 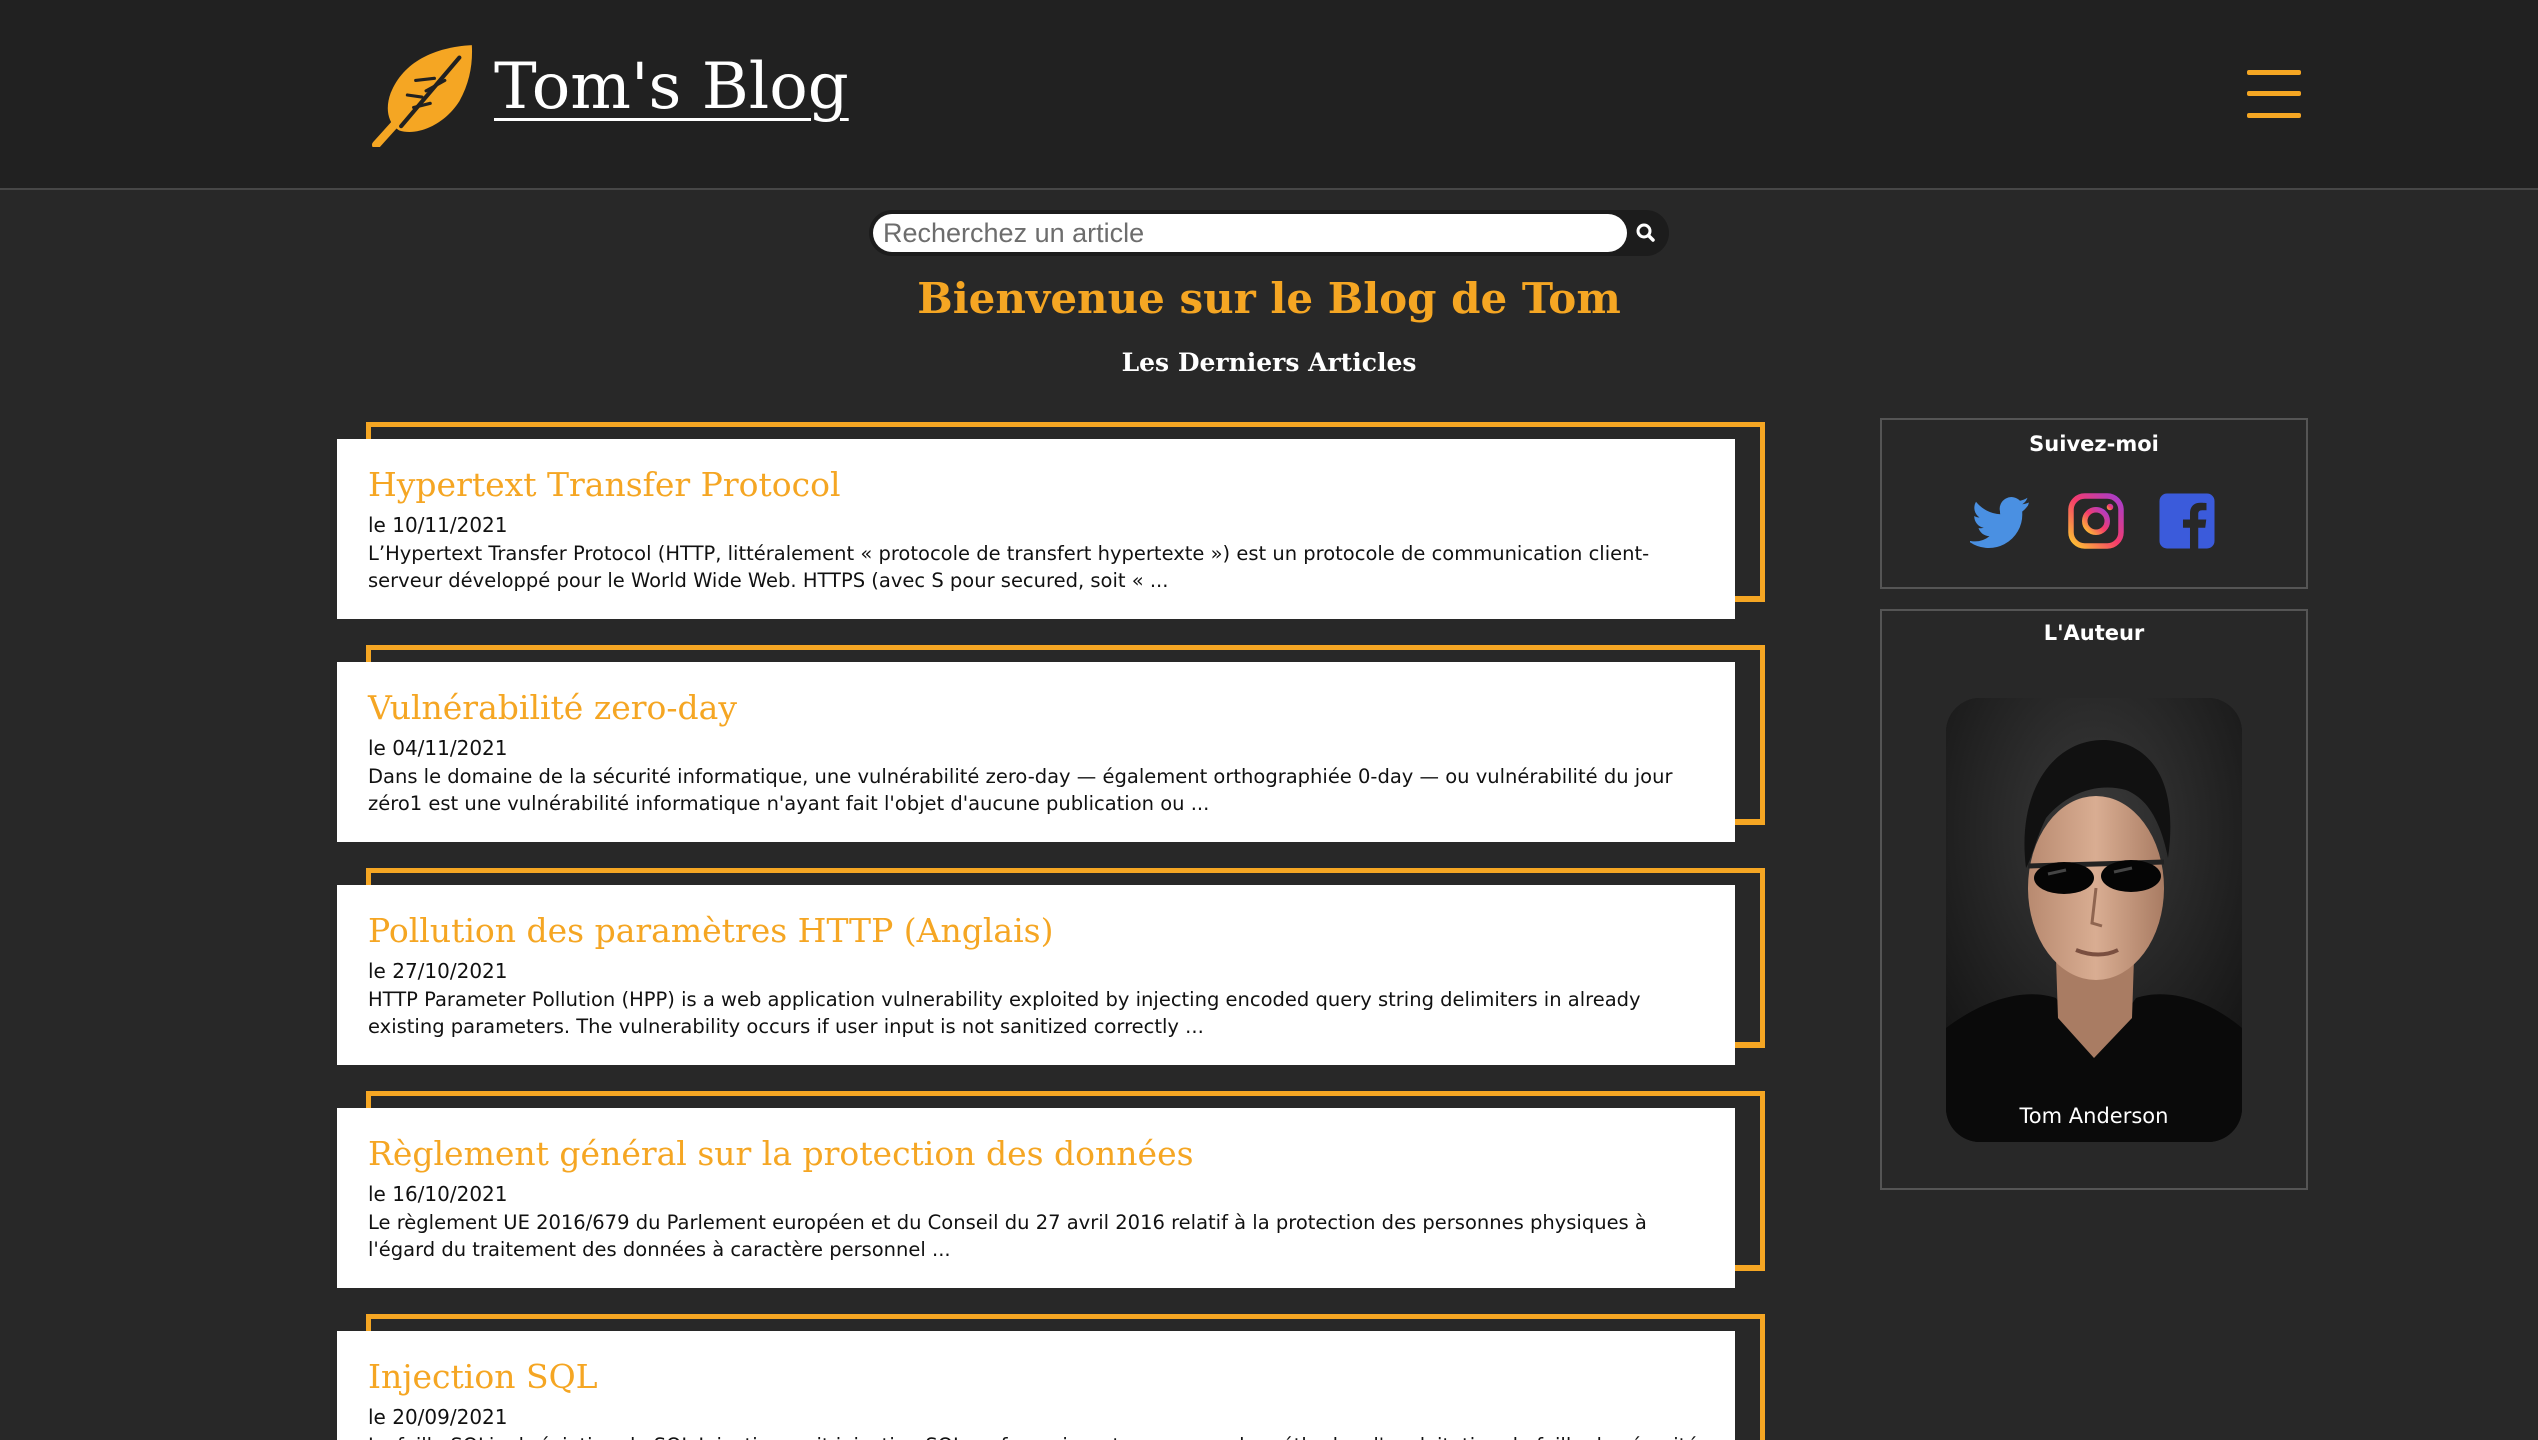 I want to click on article-title: Vulnérabilité zero-day, so click(x=552, y=707).